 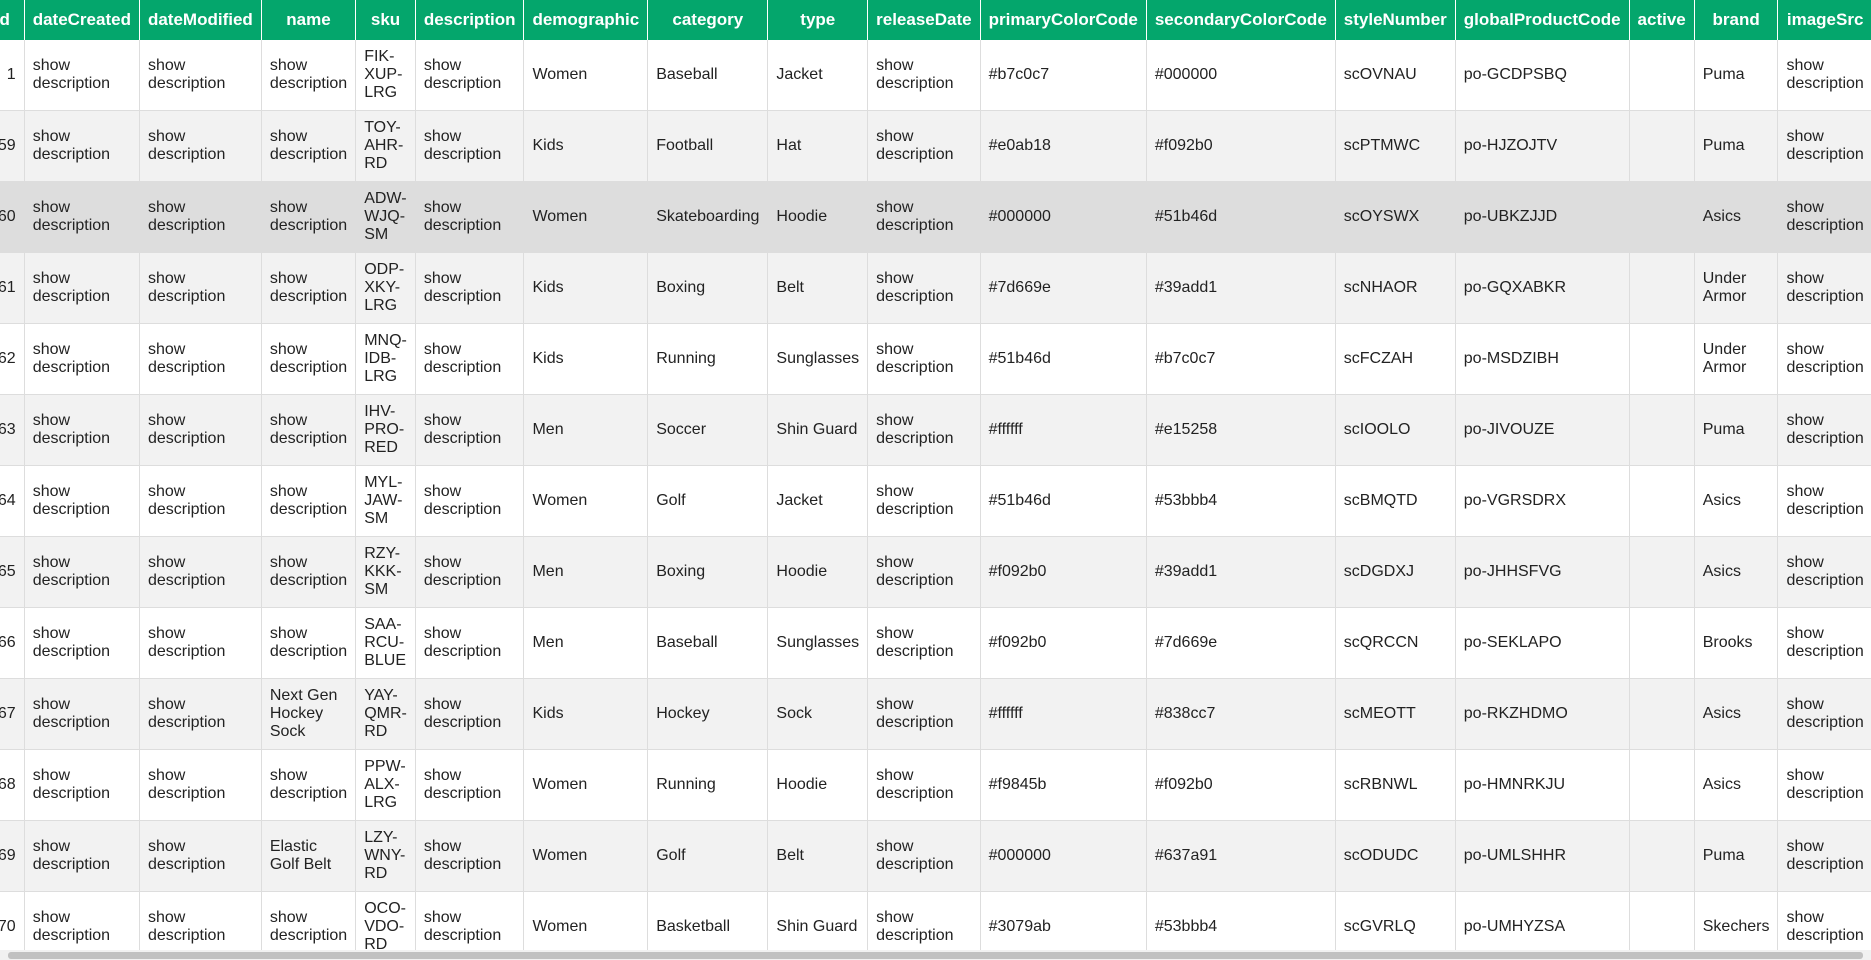 I want to click on column-header-name: name, so click(x=309, y=20).